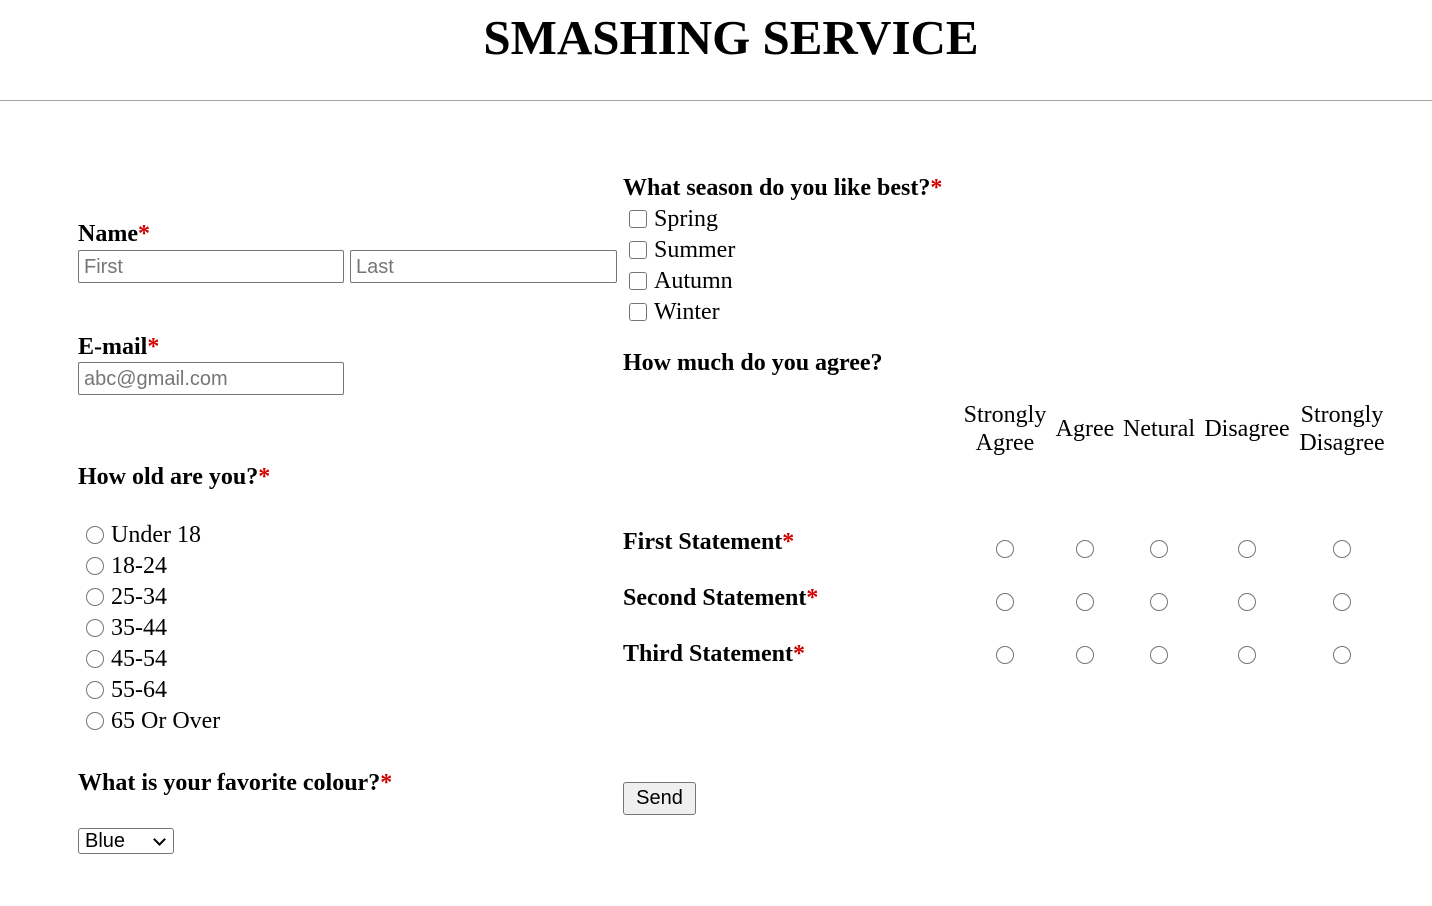 The width and height of the screenshot is (1432, 906). Describe the element at coordinates (1159, 549) in the screenshot. I see `statement-1-neutral-radio` at that location.